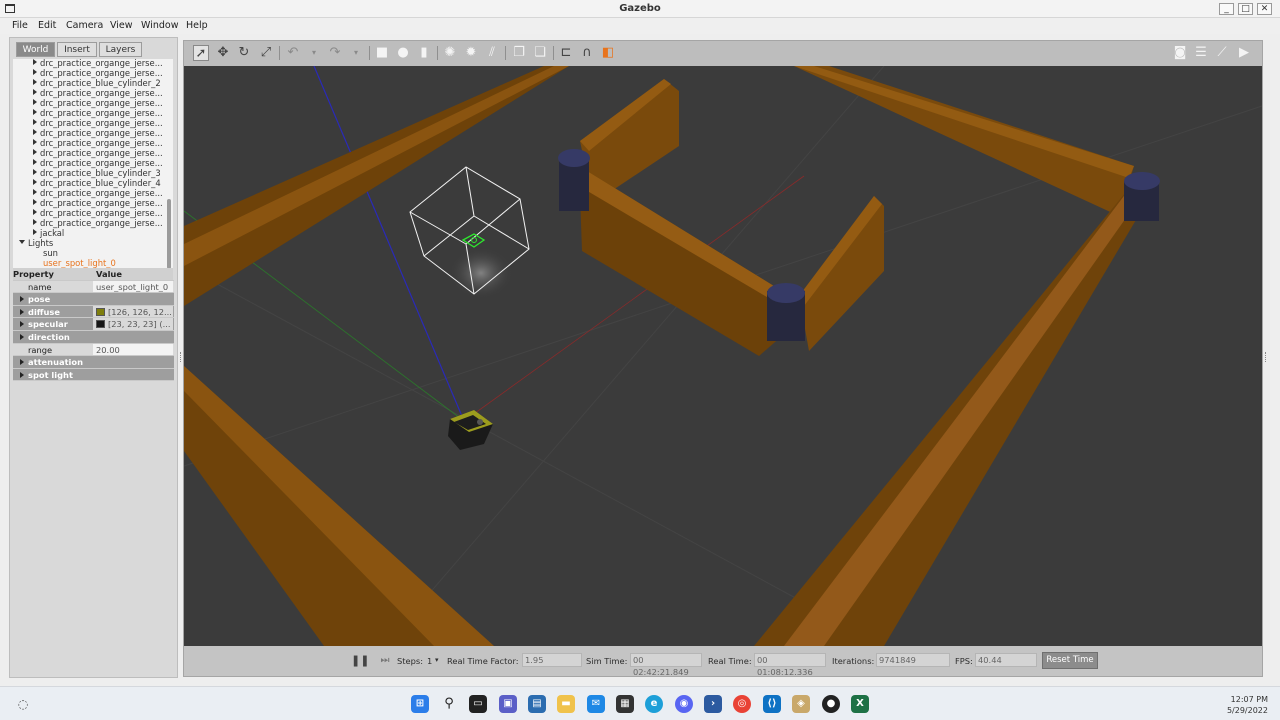 This screenshot has width=1280, height=720. What do you see at coordinates (772, 704) in the screenshot?
I see `vscode-icon: ⟨⟩` at bounding box center [772, 704].